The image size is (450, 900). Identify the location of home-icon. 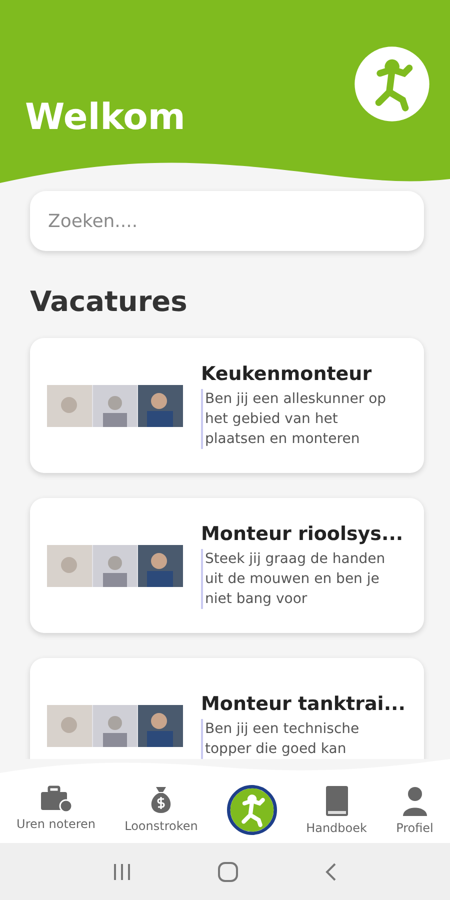
(227, 871).